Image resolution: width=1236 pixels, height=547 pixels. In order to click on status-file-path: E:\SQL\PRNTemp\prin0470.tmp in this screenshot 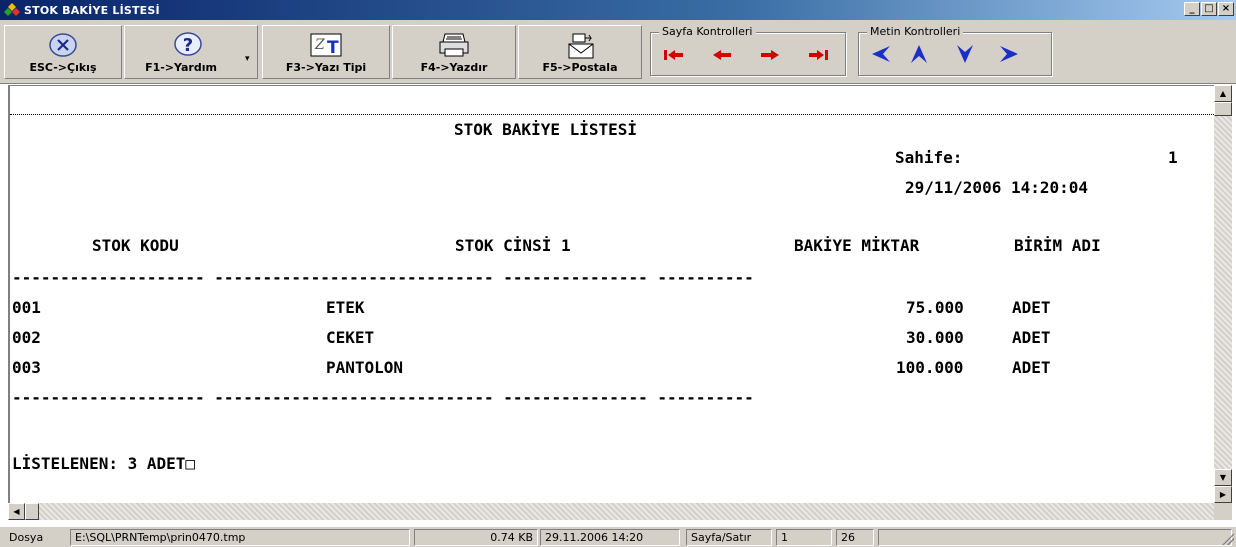, I will do `click(240, 537)`.